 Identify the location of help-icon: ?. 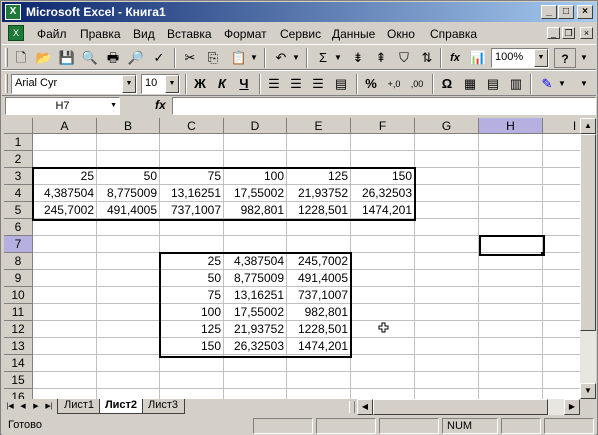
(565, 58).